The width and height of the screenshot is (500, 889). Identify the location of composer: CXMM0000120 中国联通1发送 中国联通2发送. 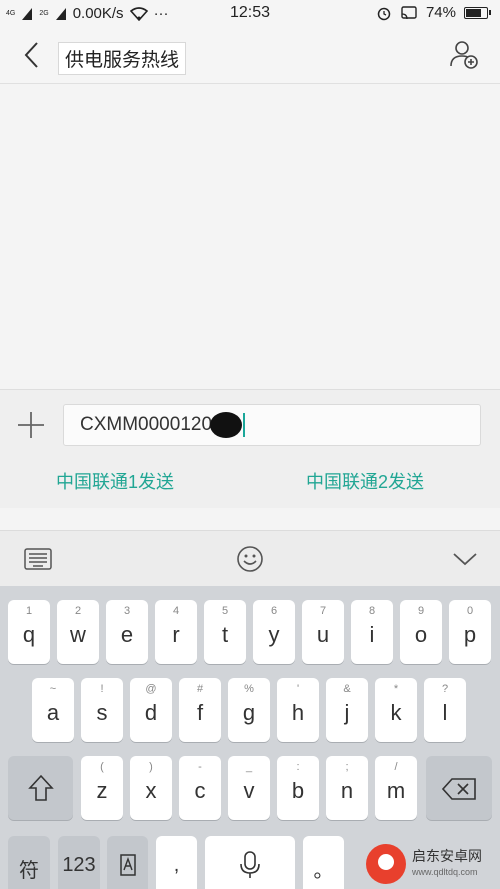
(250, 449).